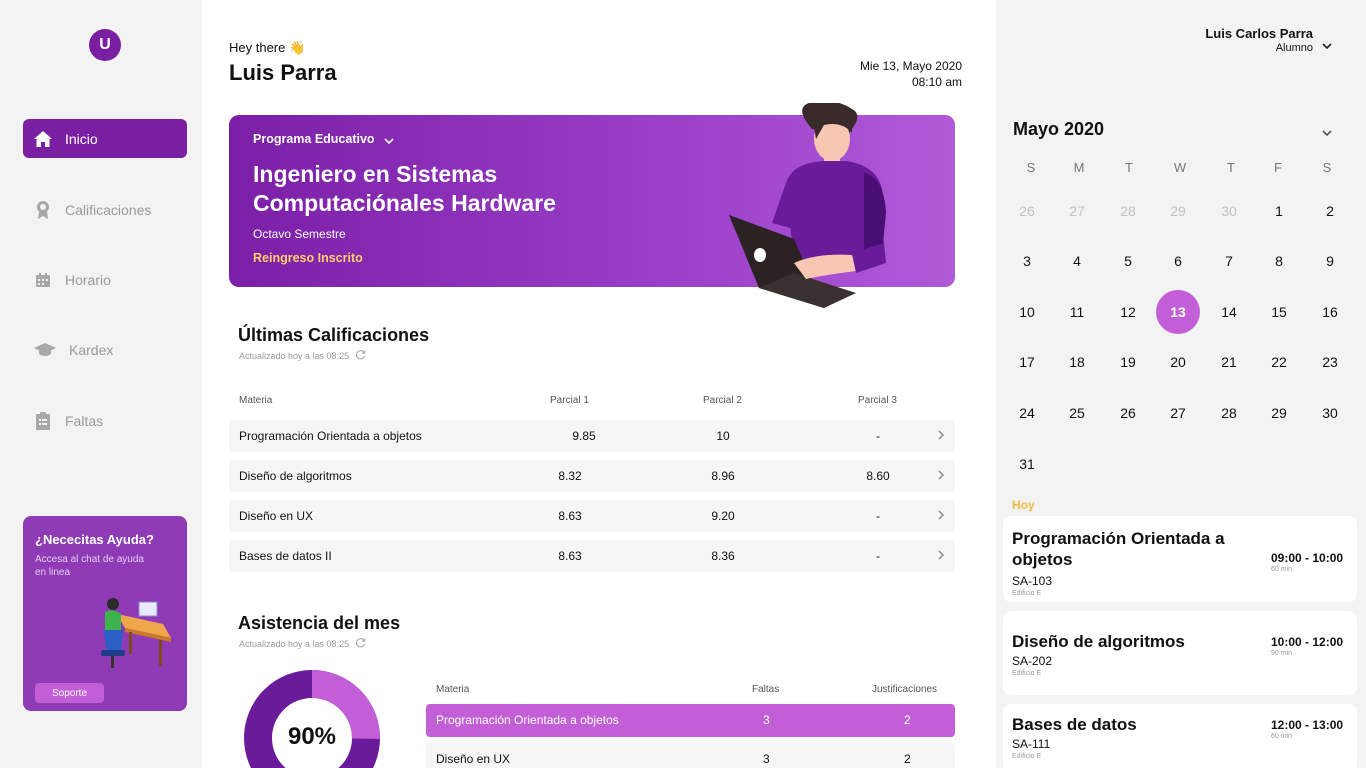 The image size is (1366, 768). I want to click on calendar-day: 19, so click(1128, 362).